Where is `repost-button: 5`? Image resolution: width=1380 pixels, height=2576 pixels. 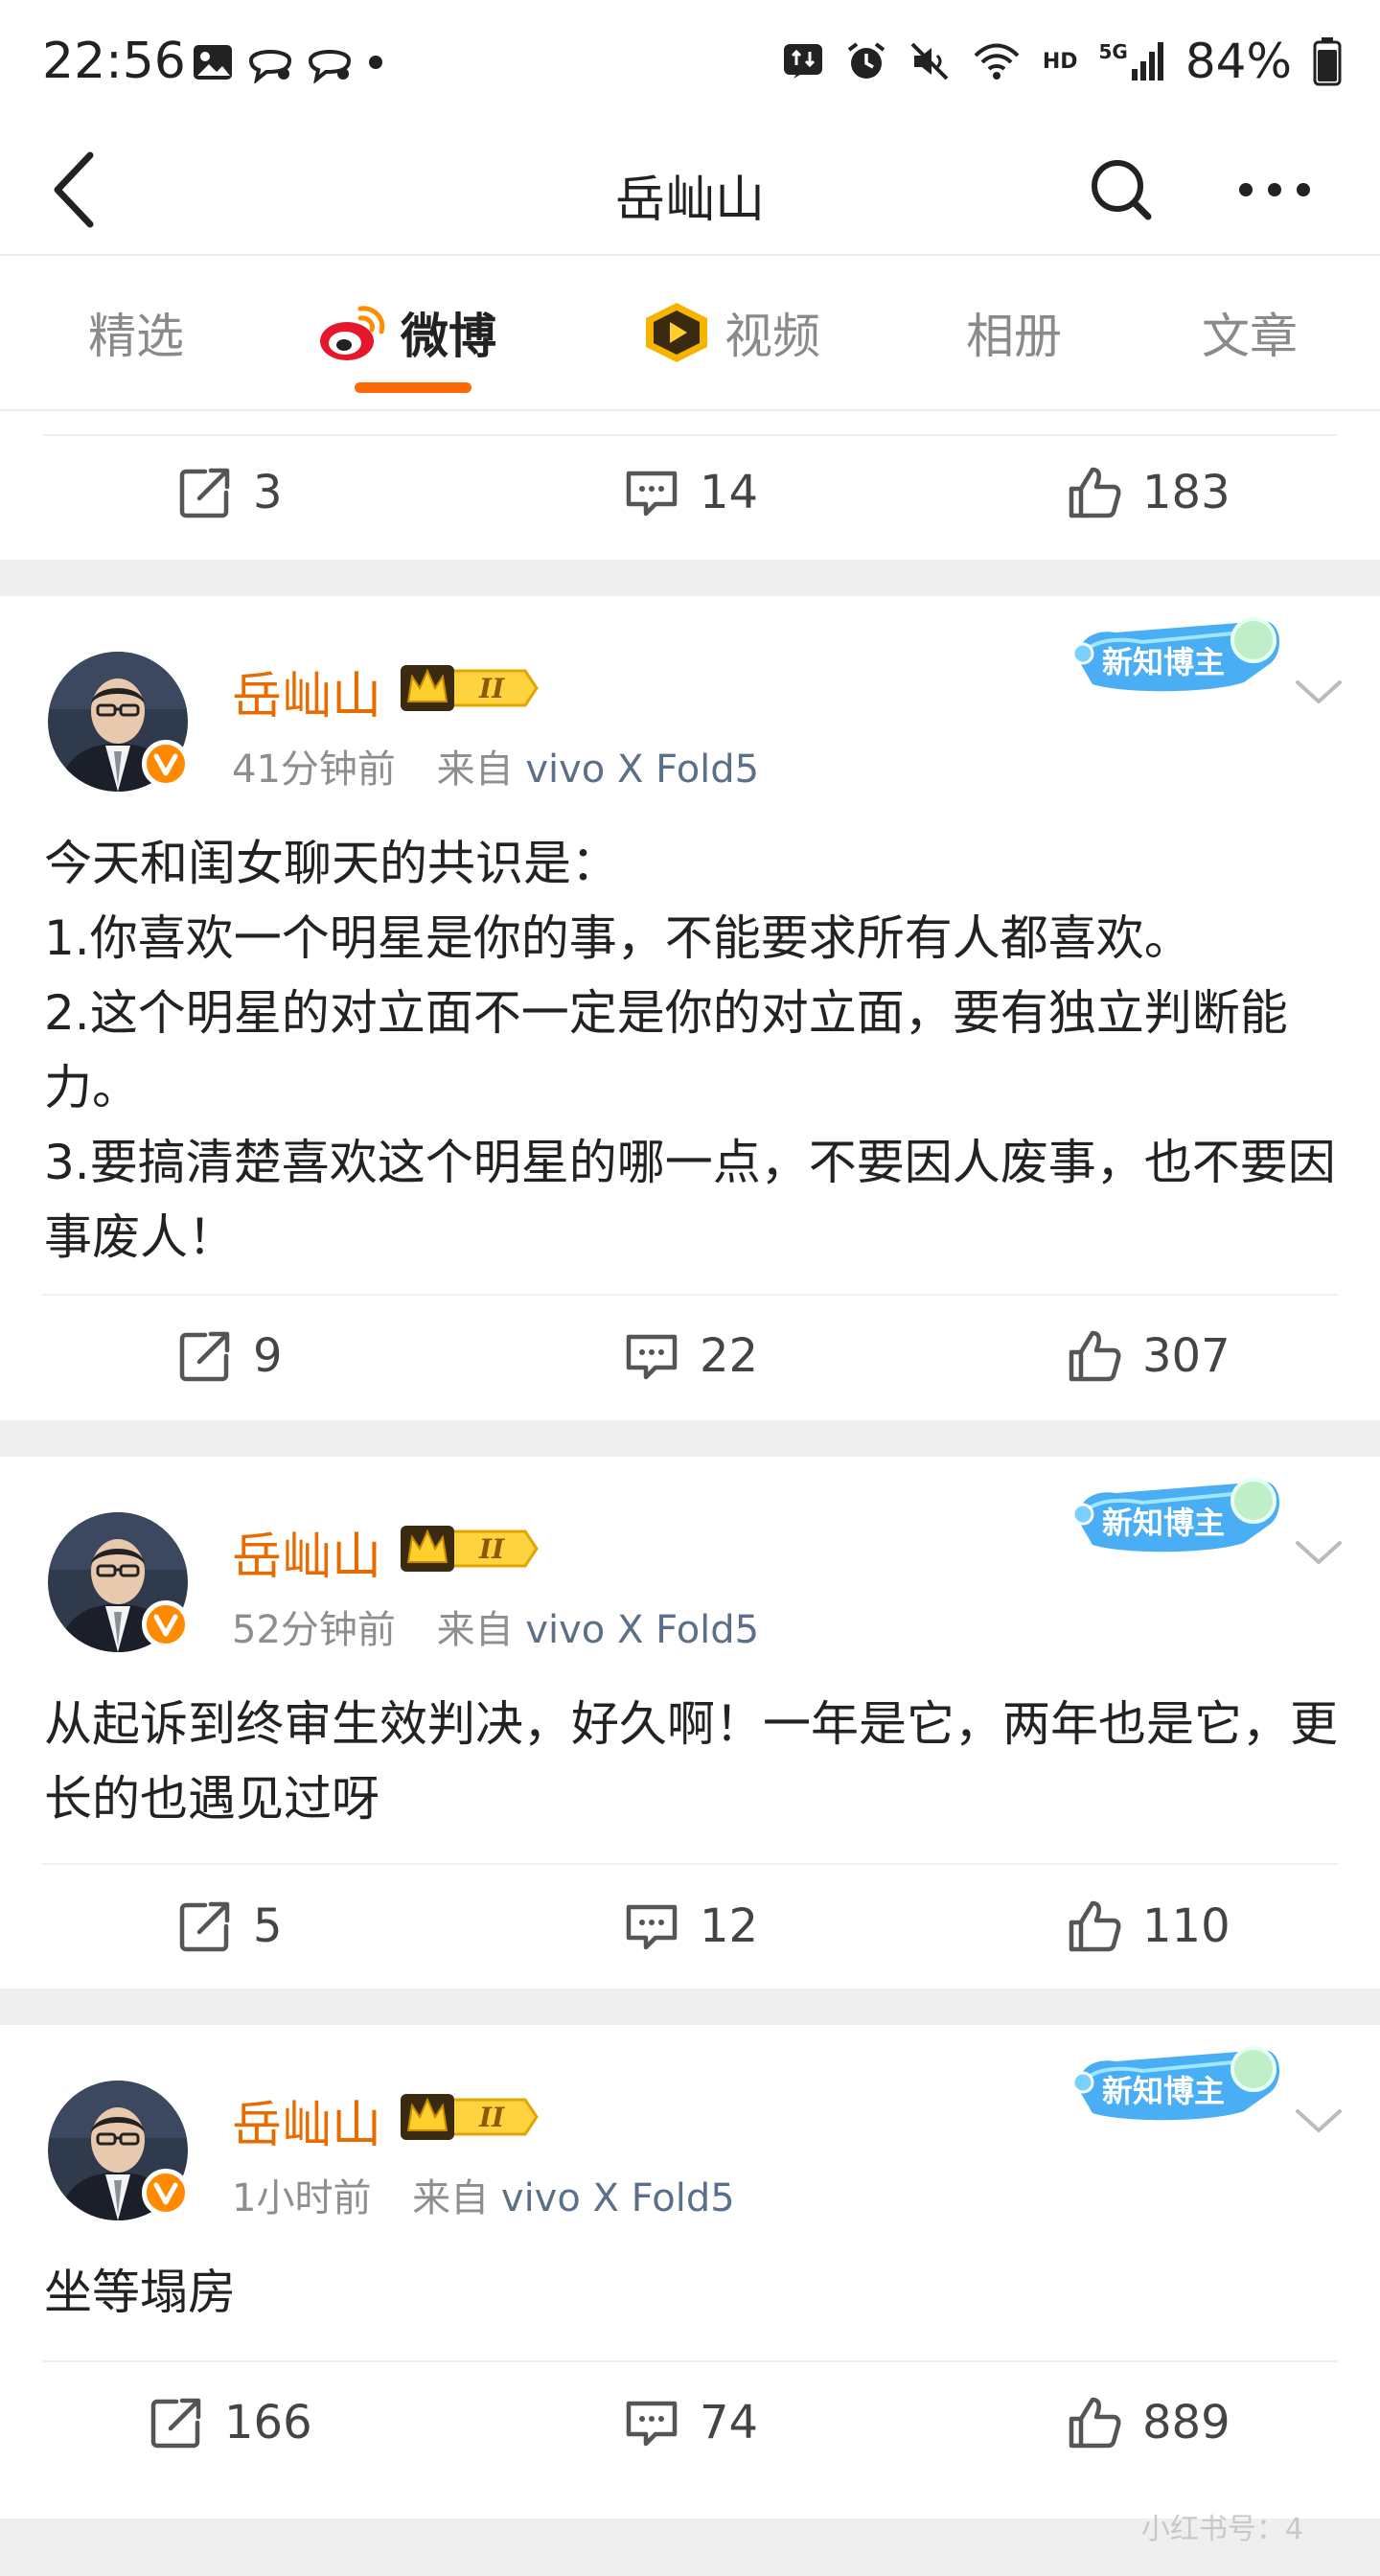 repost-button: 5 is located at coordinates (229, 1926).